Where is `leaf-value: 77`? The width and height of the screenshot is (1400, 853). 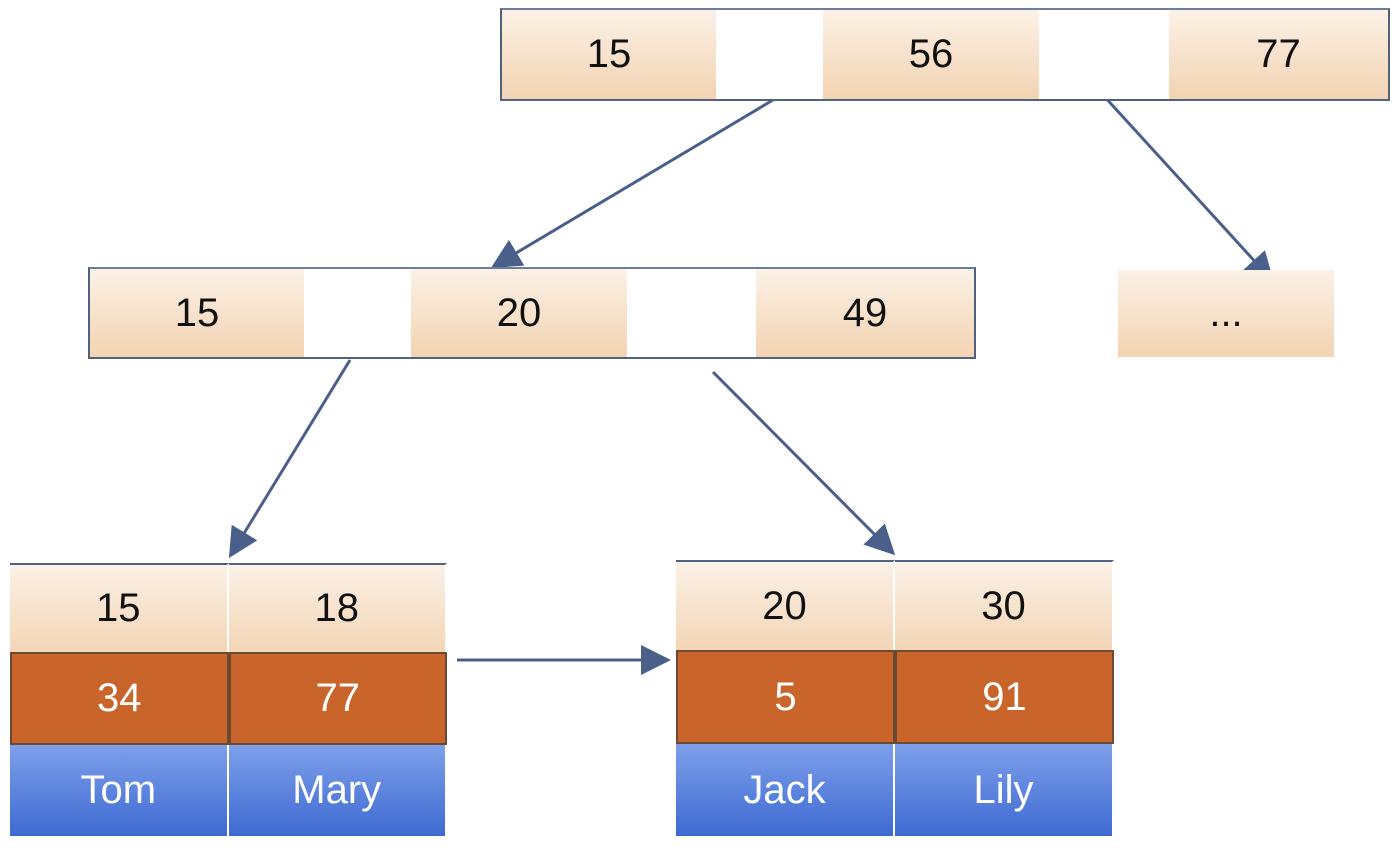 leaf-value: 77 is located at coordinates (337, 698).